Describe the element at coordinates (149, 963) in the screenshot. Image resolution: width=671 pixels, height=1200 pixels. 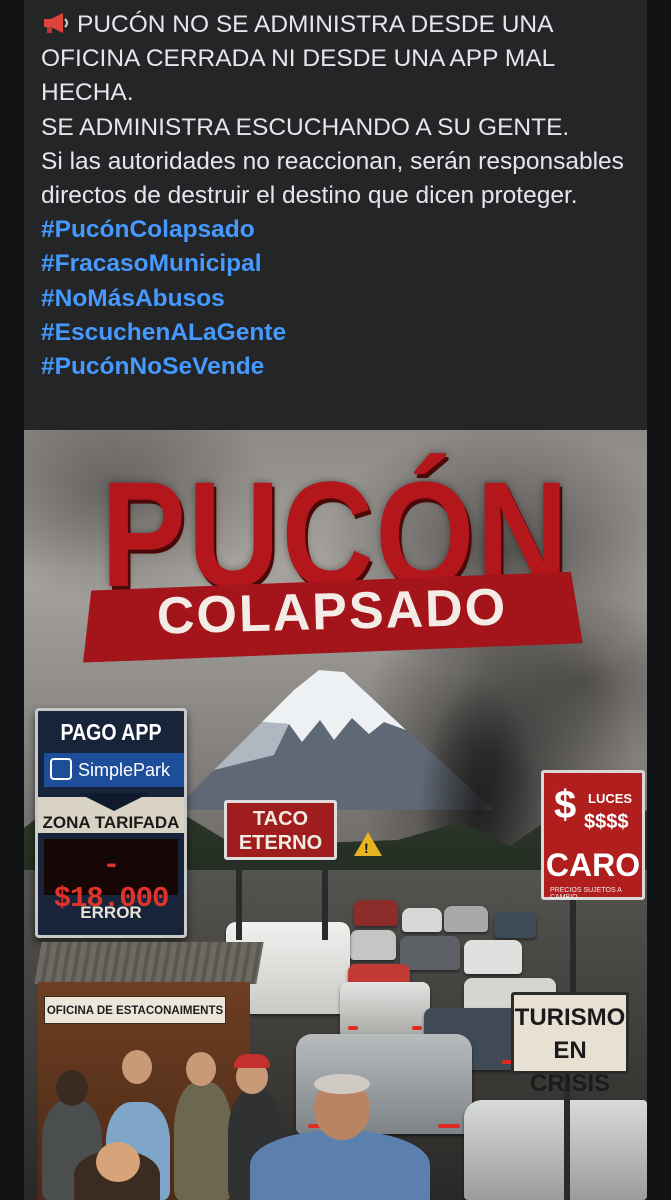
I see `shop-roof` at that location.